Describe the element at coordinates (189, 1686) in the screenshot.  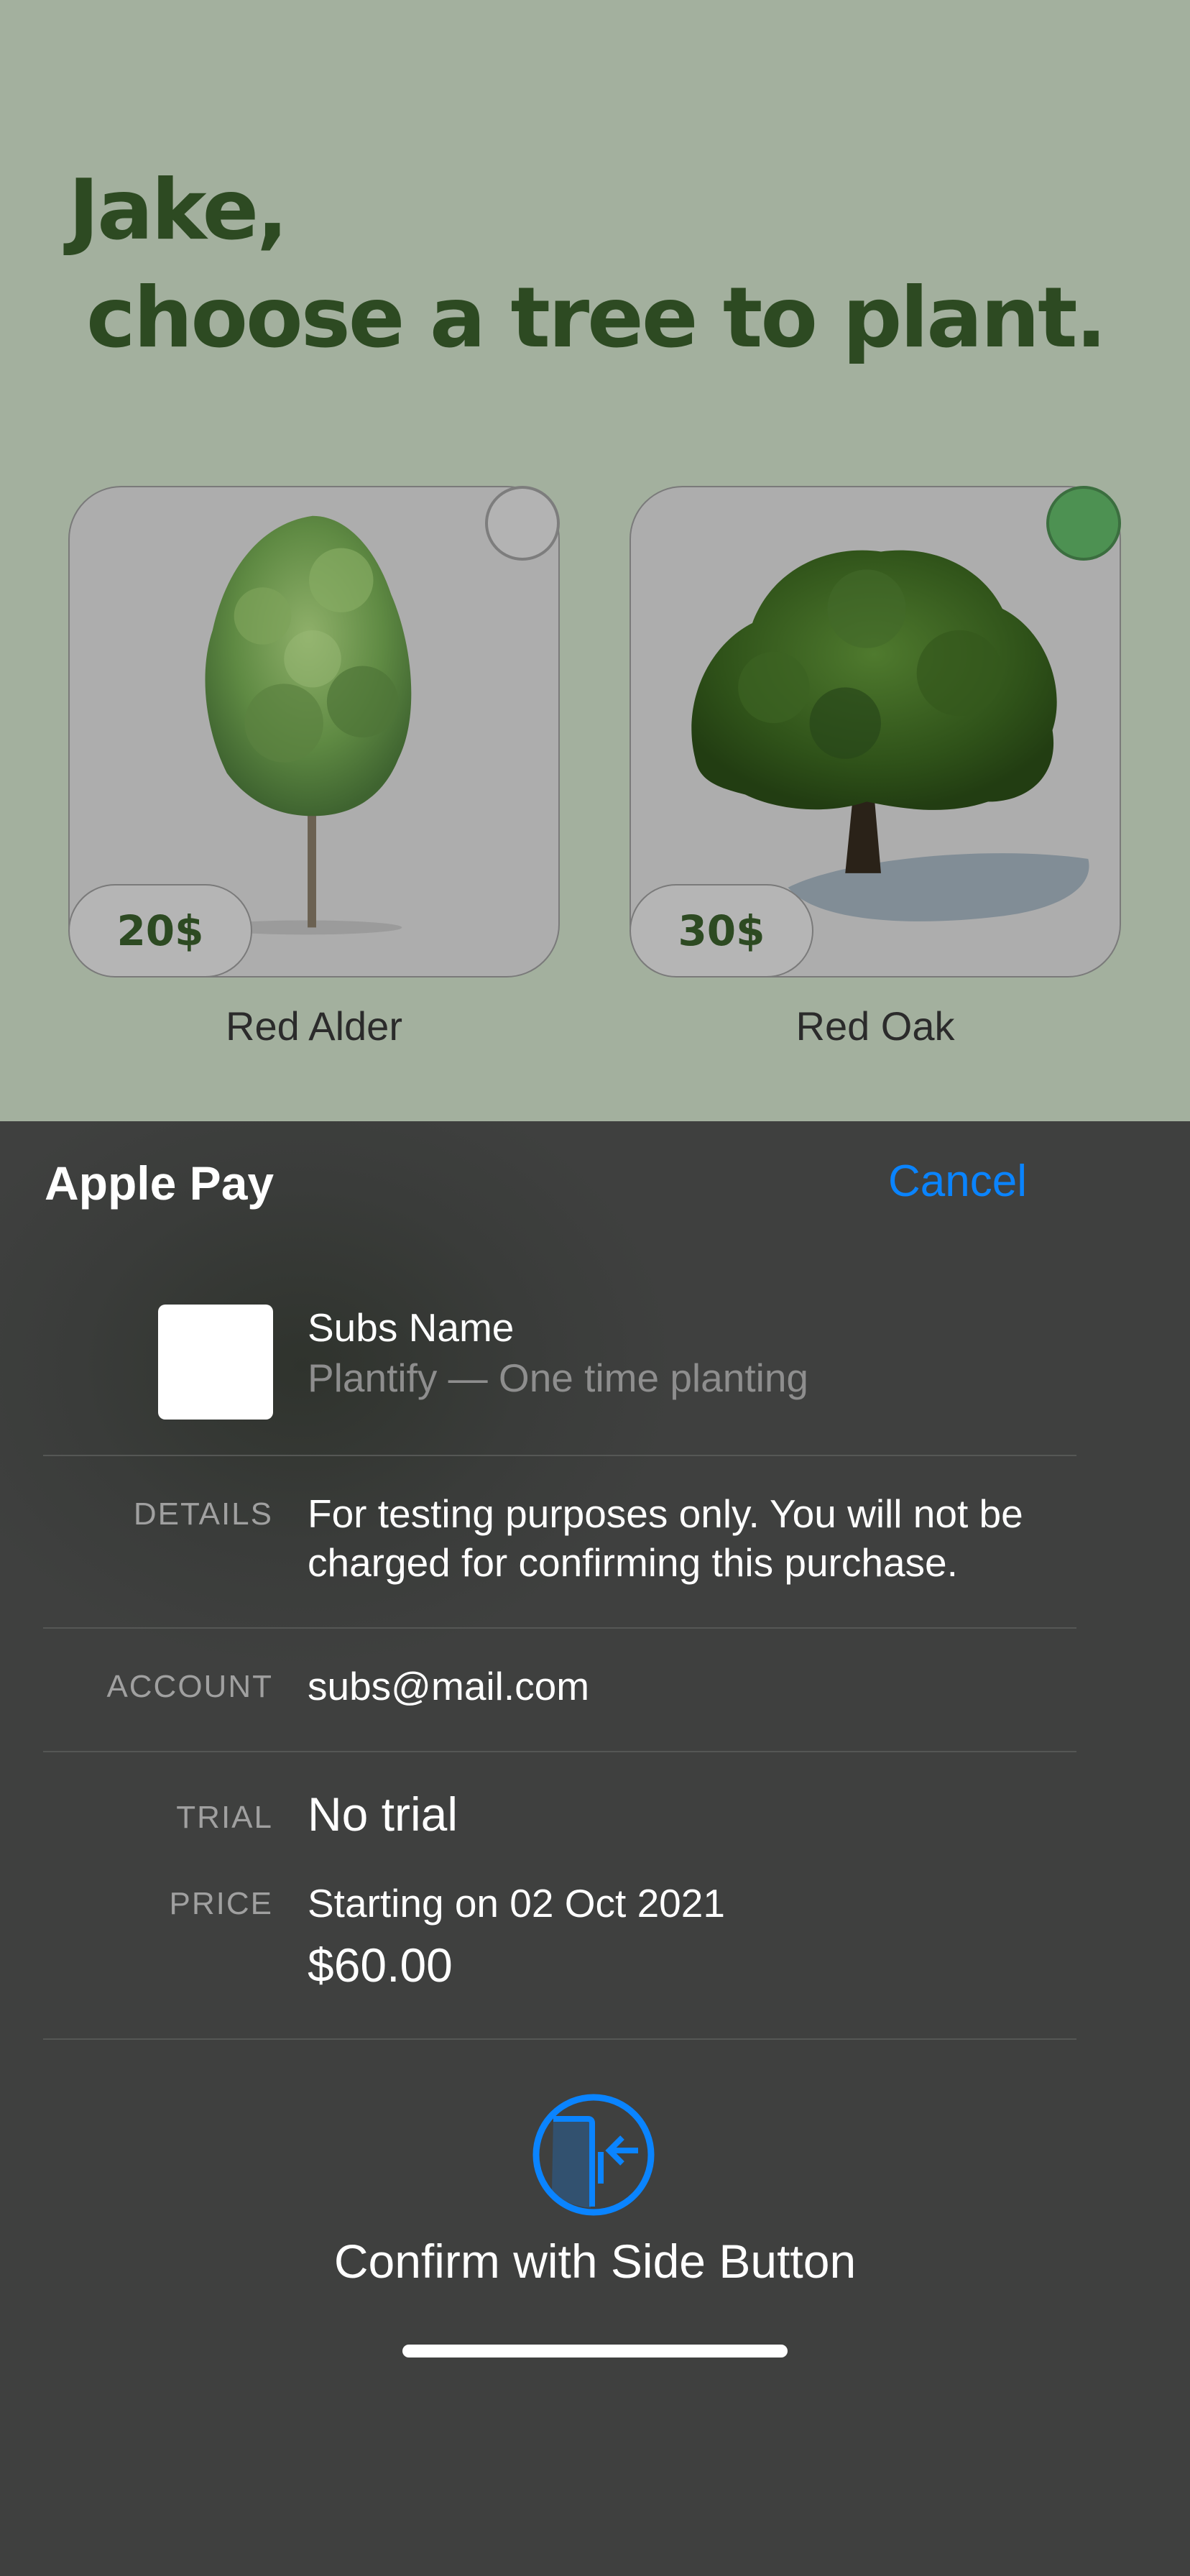
I see `account-label: ACCOUNT` at that location.